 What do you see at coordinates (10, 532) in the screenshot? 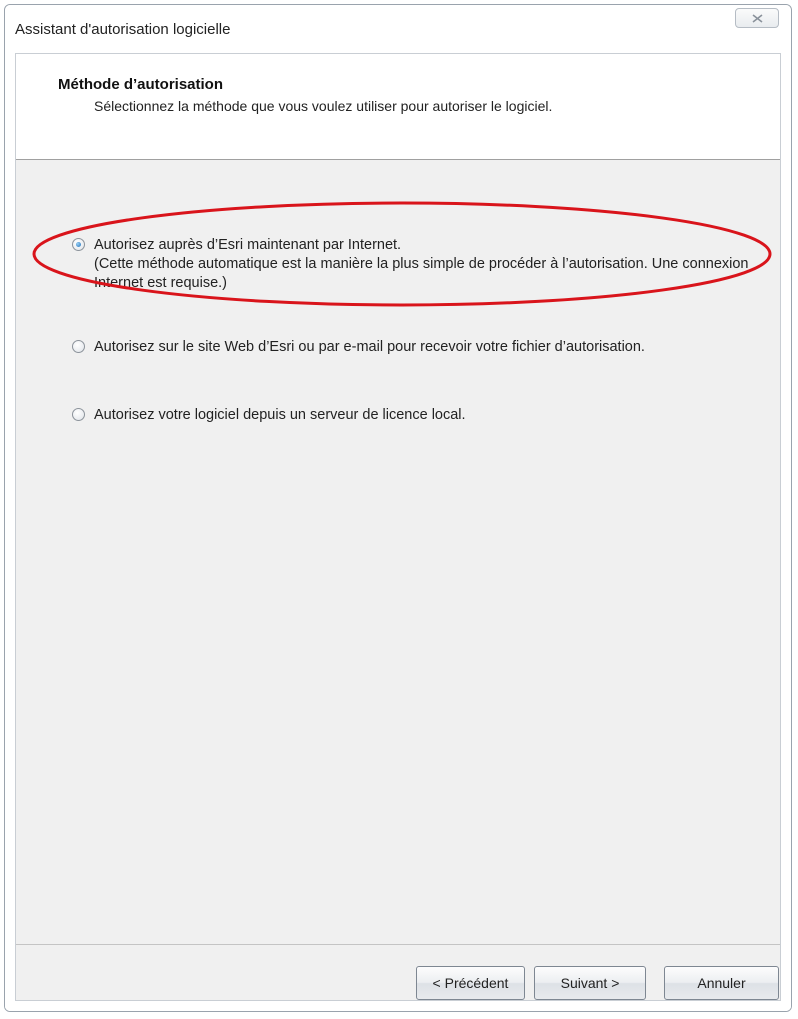
I see `window-frame-left` at bounding box center [10, 532].